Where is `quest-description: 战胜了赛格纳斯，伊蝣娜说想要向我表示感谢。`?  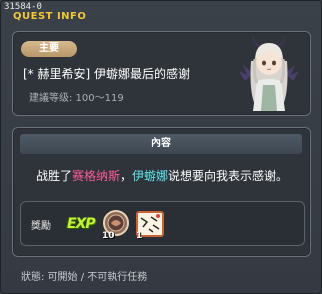
quest-description: 战胜了赛格纳斯，伊蝣娜说想要向我表示感谢。 is located at coordinates (161, 175).